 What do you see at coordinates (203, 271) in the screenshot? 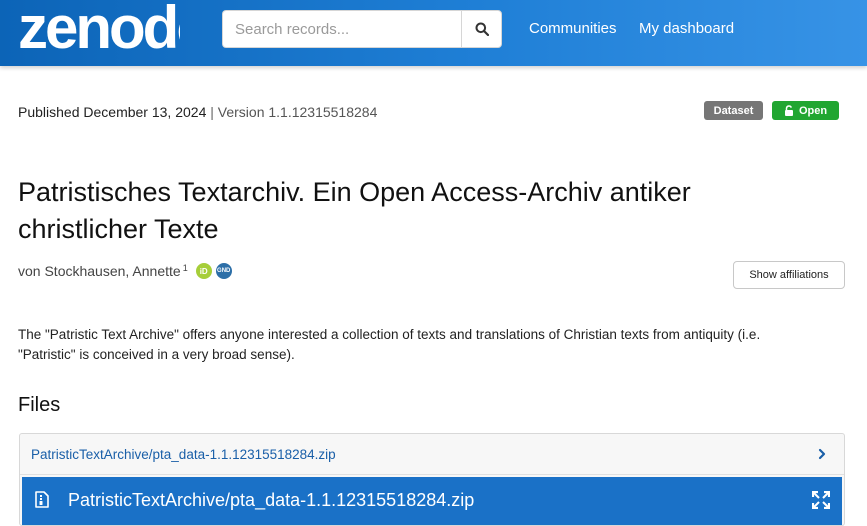
I see `orcid-icon: iD` at bounding box center [203, 271].